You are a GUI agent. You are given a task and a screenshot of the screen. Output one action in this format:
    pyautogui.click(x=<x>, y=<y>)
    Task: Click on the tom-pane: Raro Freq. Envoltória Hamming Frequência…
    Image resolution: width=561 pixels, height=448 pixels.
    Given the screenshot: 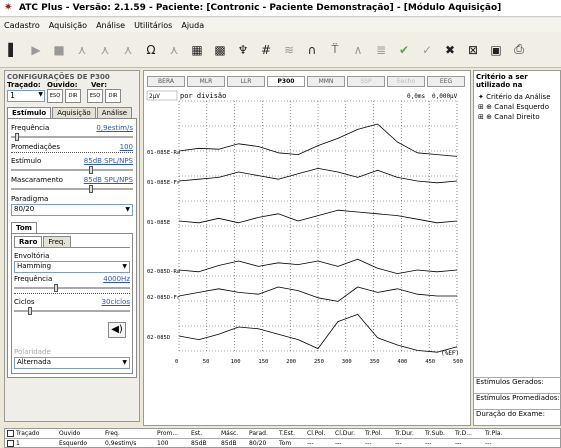 What is the action you would take?
    pyautogui.click(x=72, y=304)
    